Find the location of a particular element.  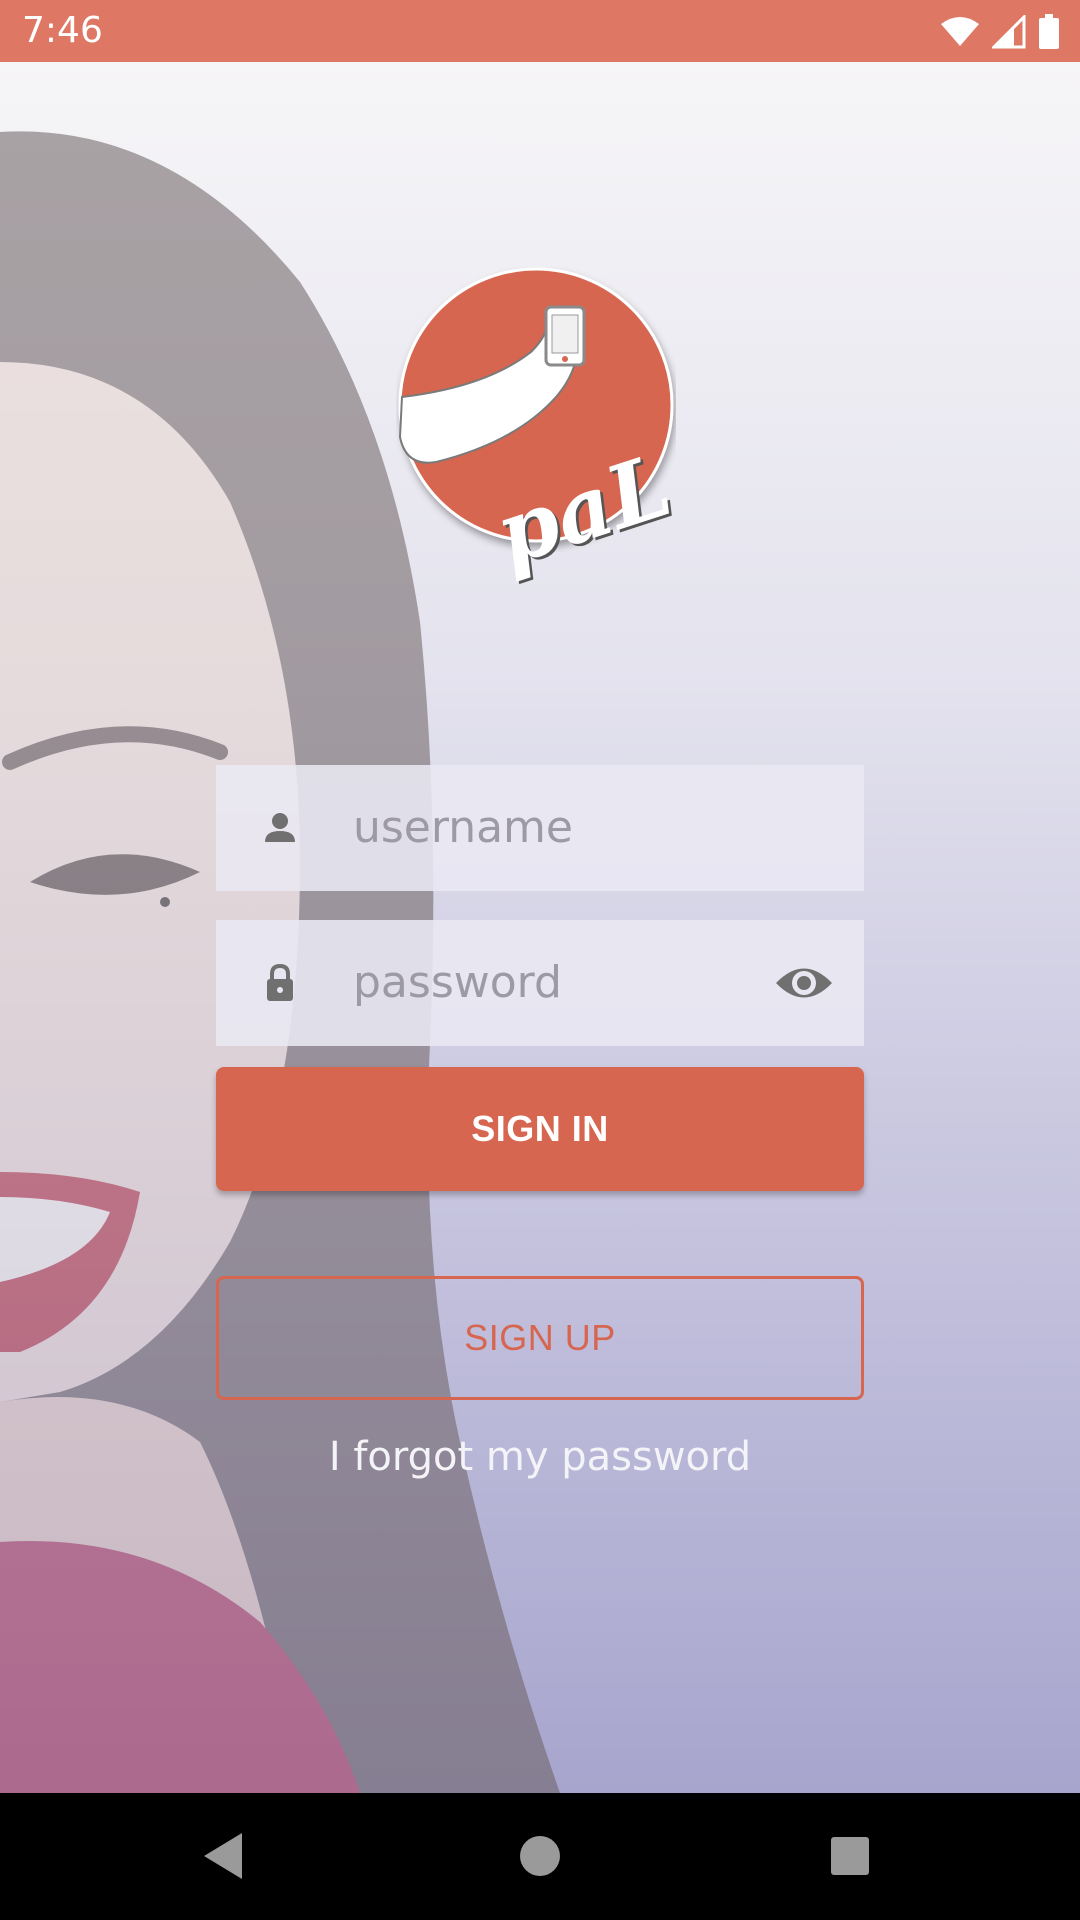

username-field: username is located at coordinates (540, 828).